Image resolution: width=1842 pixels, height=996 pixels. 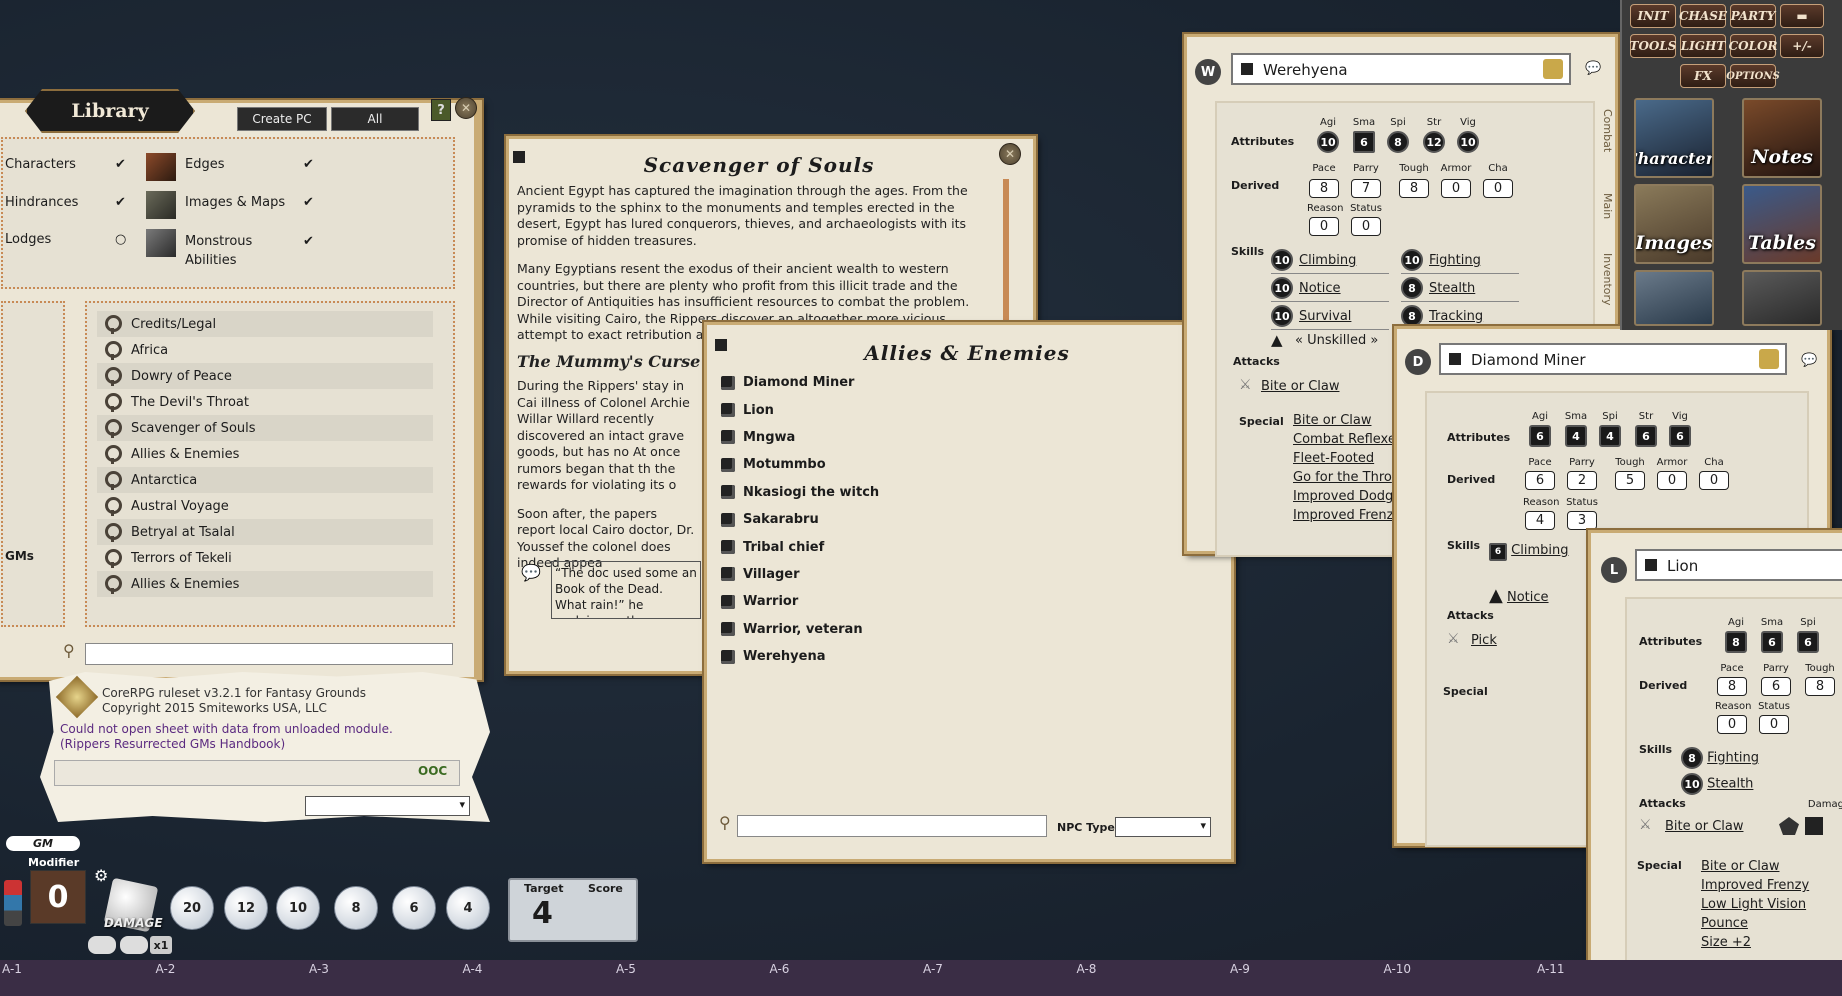 I want to click on d6-die-button: 6, so click(x=414, y=908).